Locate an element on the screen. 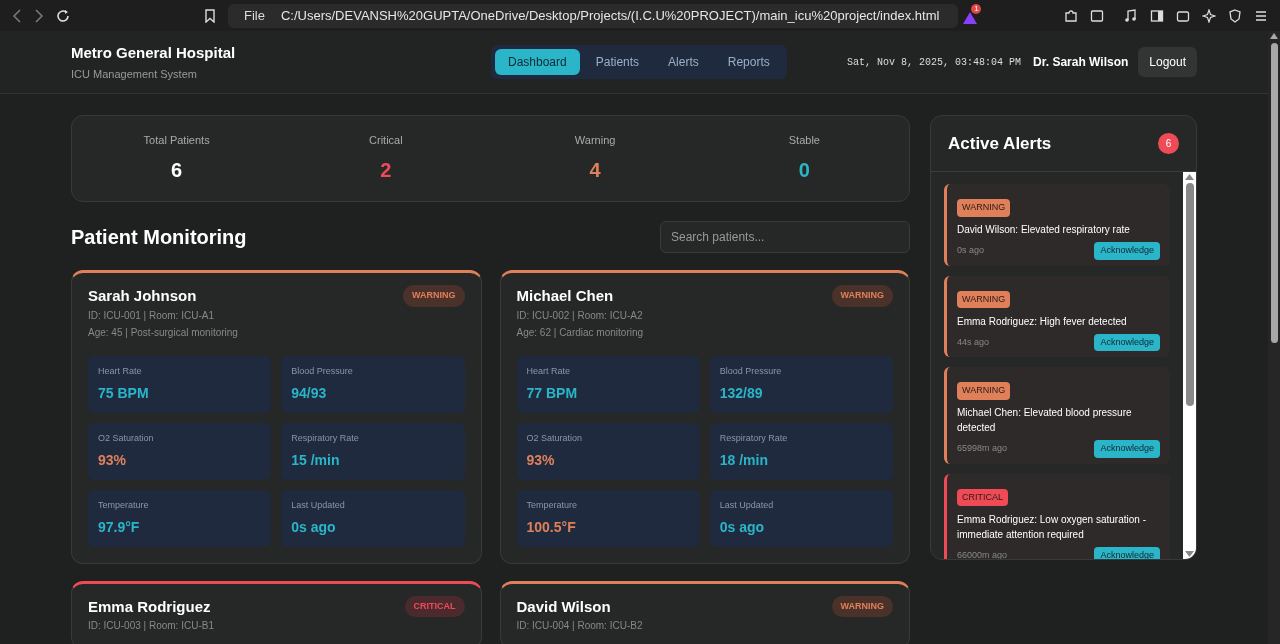 Image resolution: width=1280 pixels, height=644 pixels. notification-count: 1 is located at coordinates (976, 8).